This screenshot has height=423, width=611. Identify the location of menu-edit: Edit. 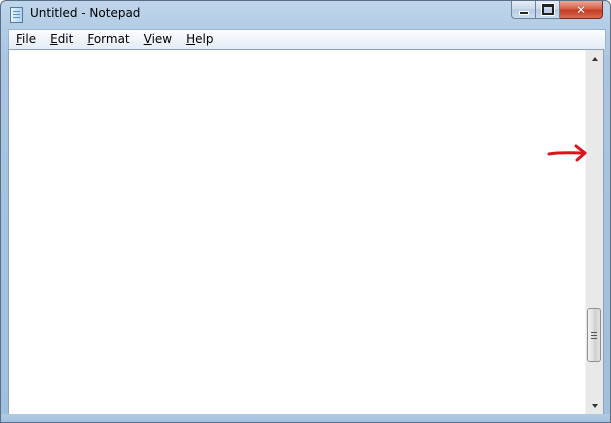
(61, 39).